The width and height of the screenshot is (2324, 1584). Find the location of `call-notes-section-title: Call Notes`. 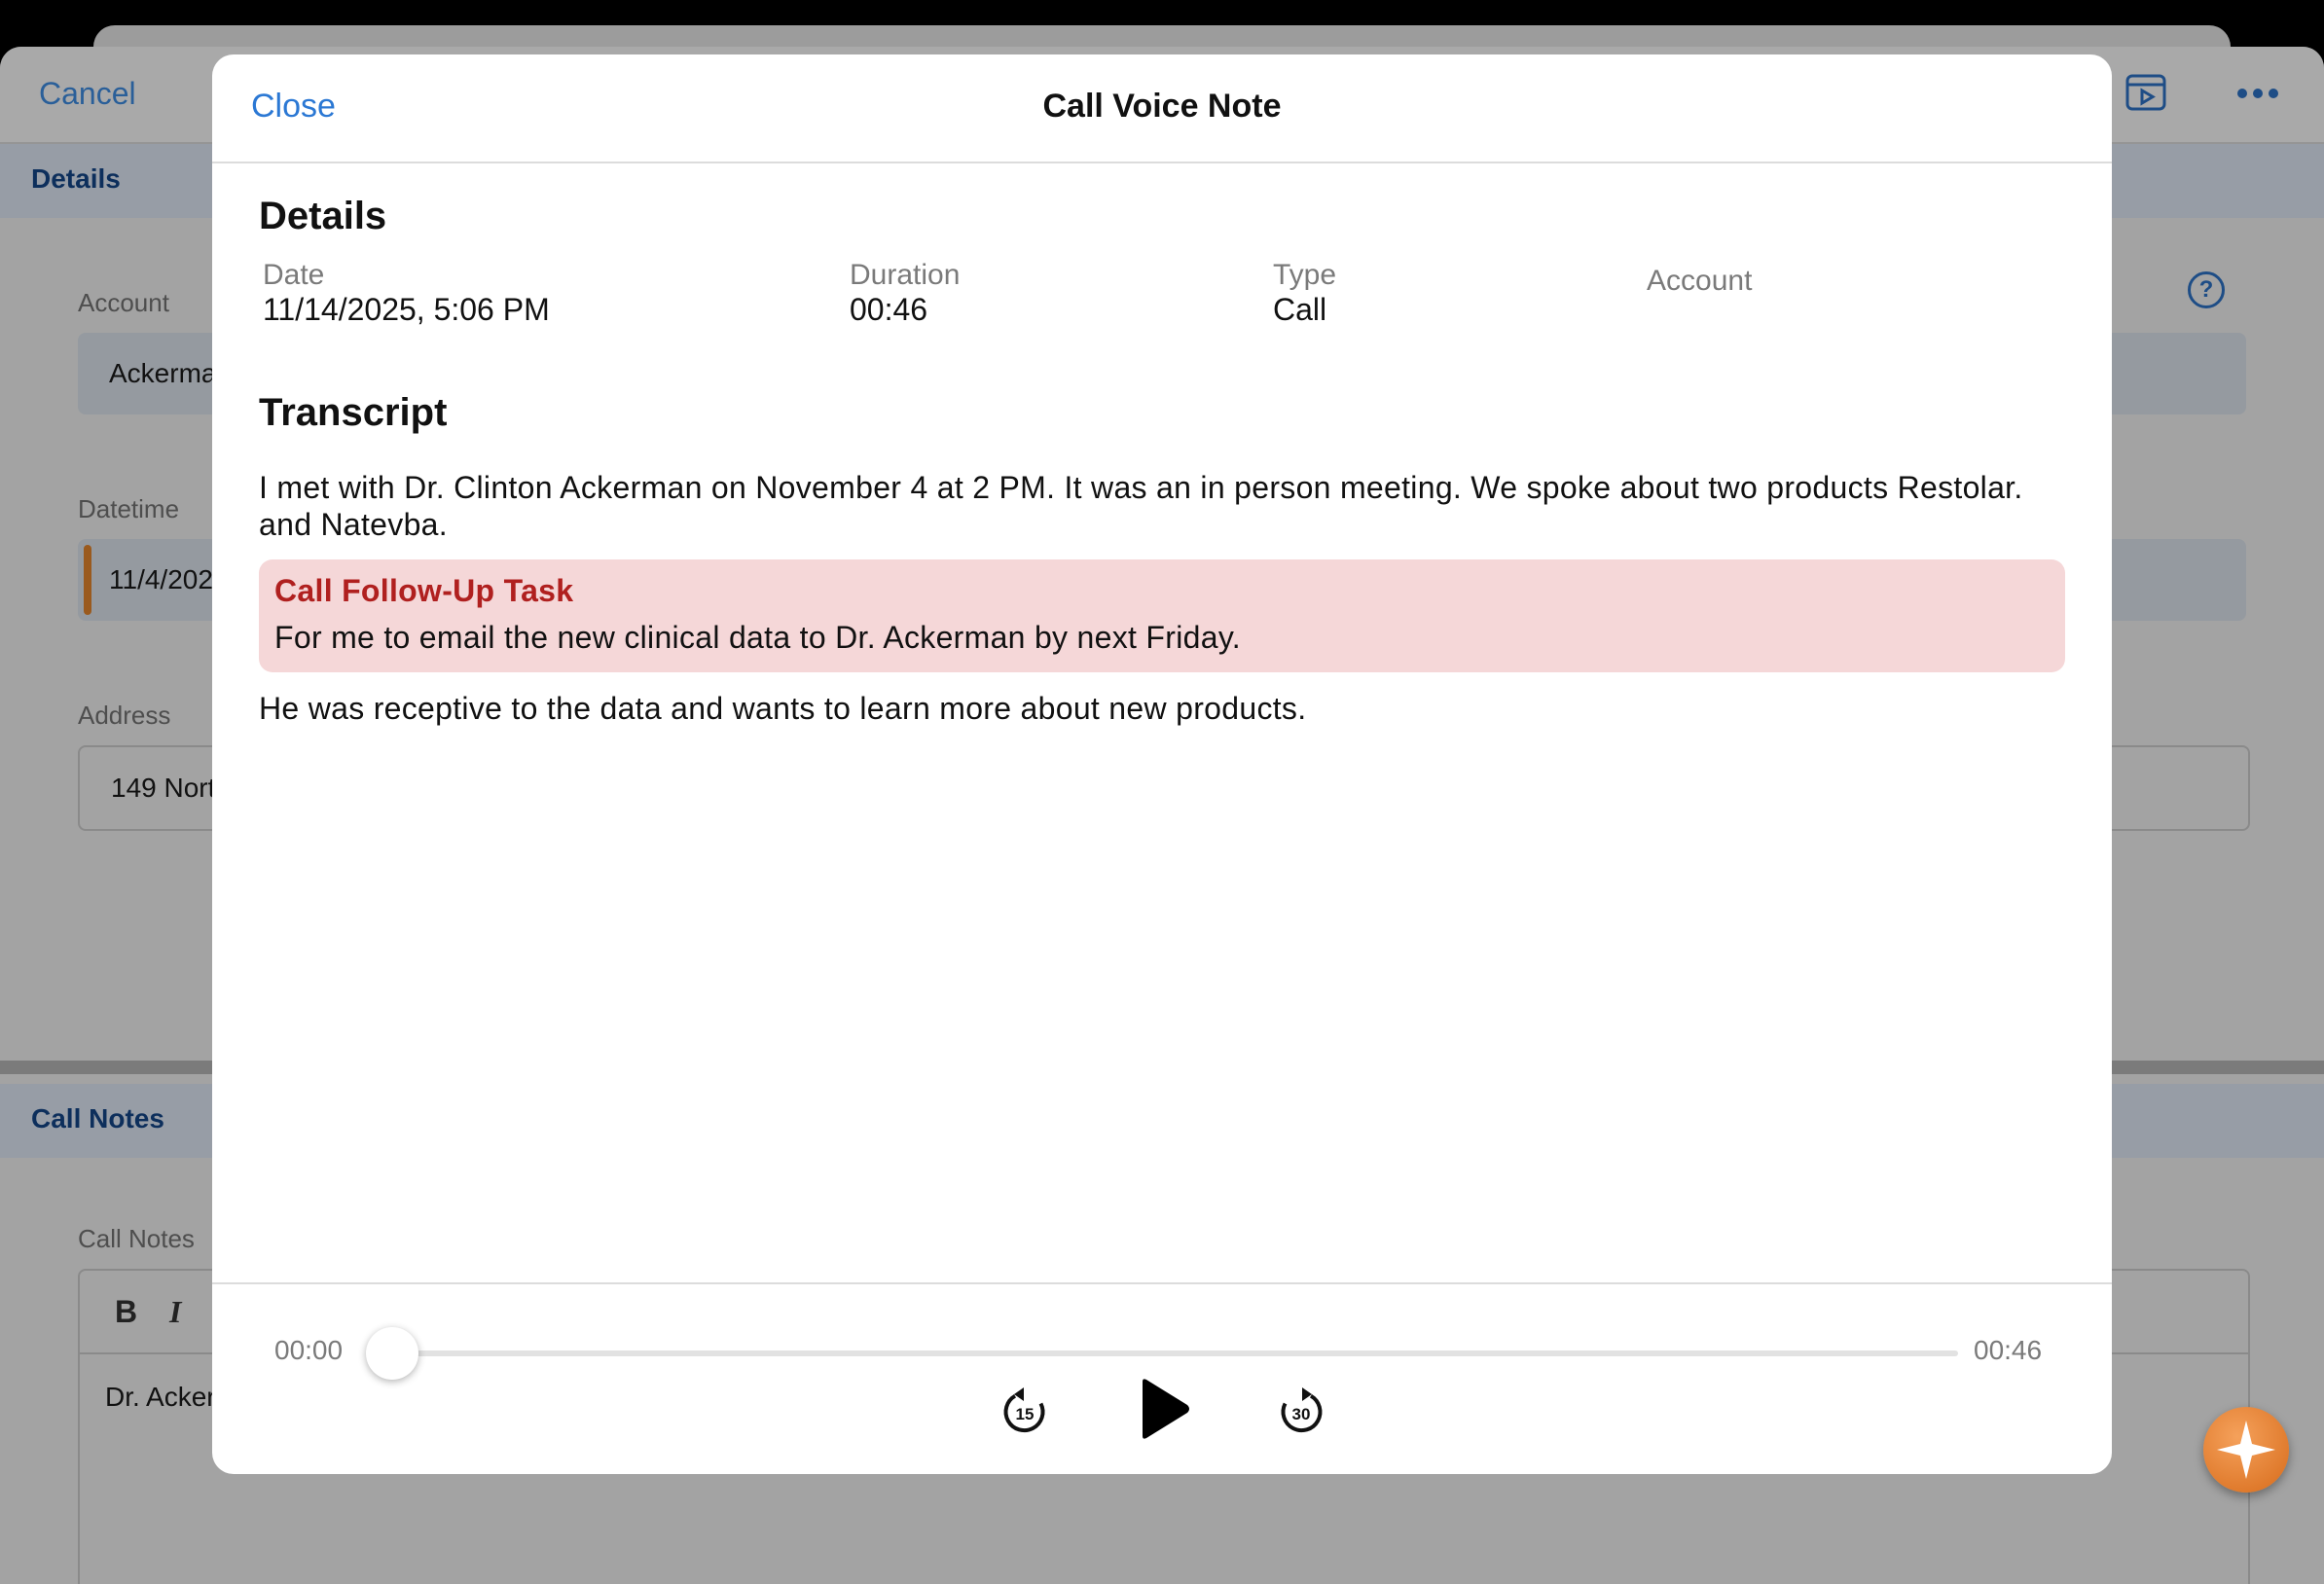

call-notes-section-title: Call Notes is located at coordinates (97, 1118).